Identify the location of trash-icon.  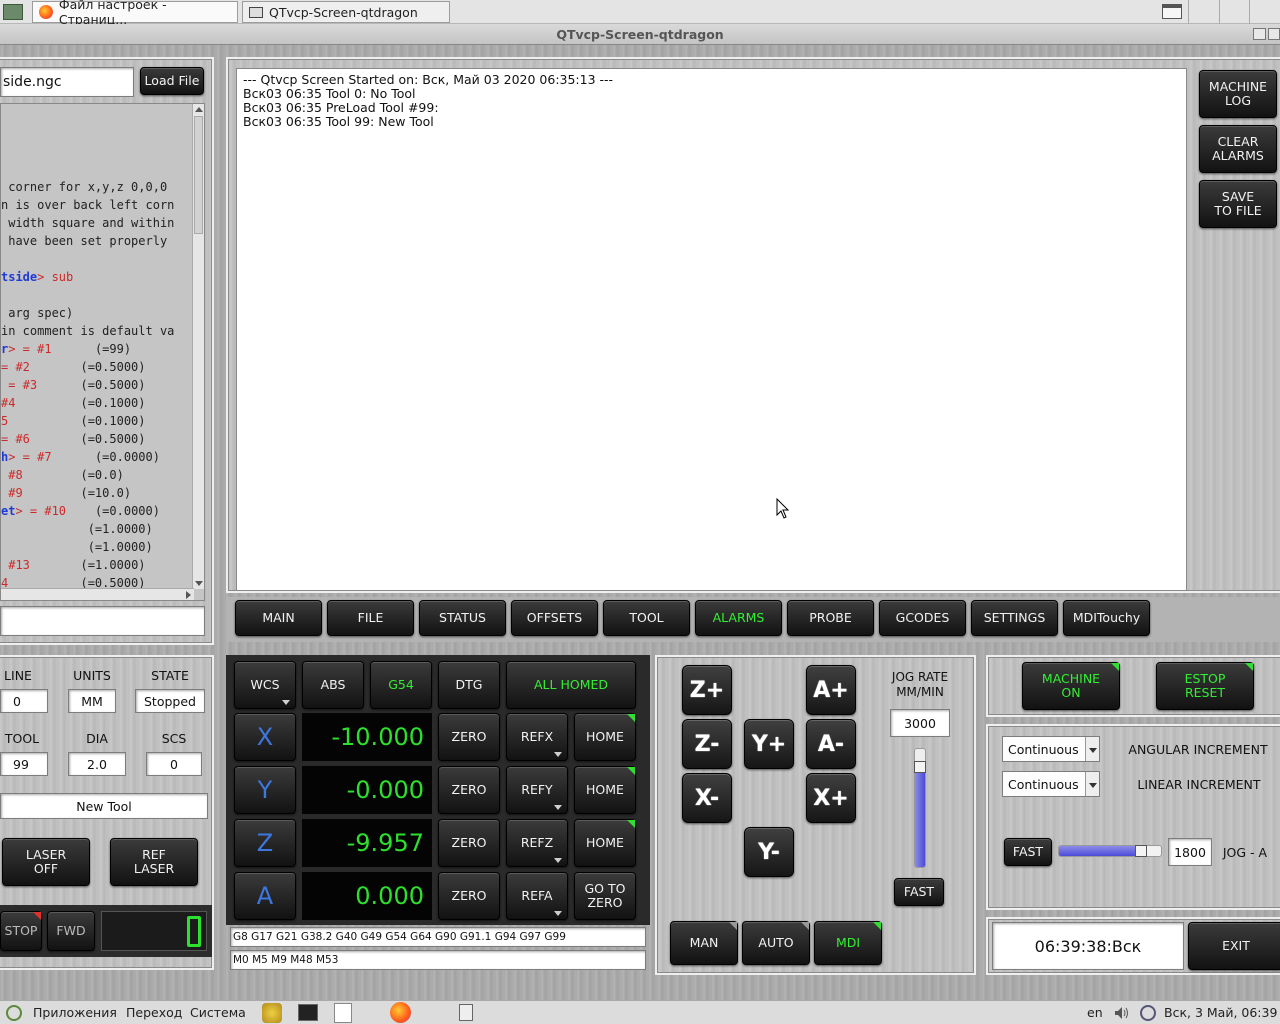
(466, 1012).